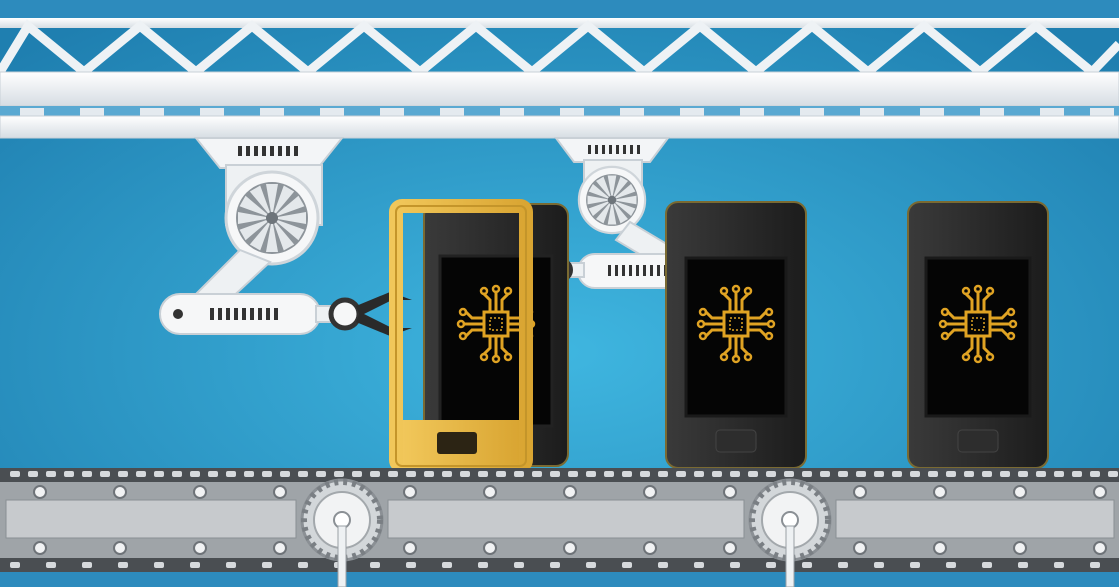 Image resolution: width=1119 pixels, height=587 pixels. What do you see at coordinates (612, 200) in the screenshot?
I see `fan-icon` at bounding box center [612, 200].